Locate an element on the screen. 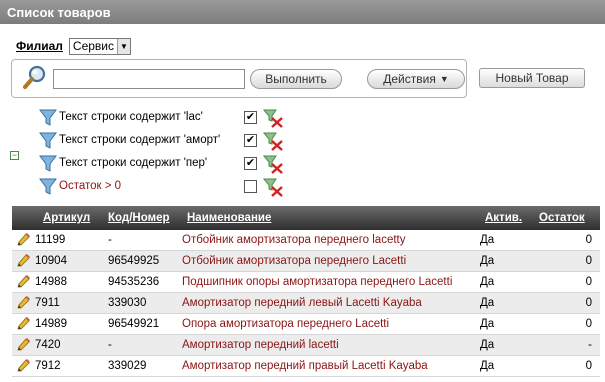  filter-row: Текст строки содержит 'пер' ✔ is located at coordinates (168, 164).